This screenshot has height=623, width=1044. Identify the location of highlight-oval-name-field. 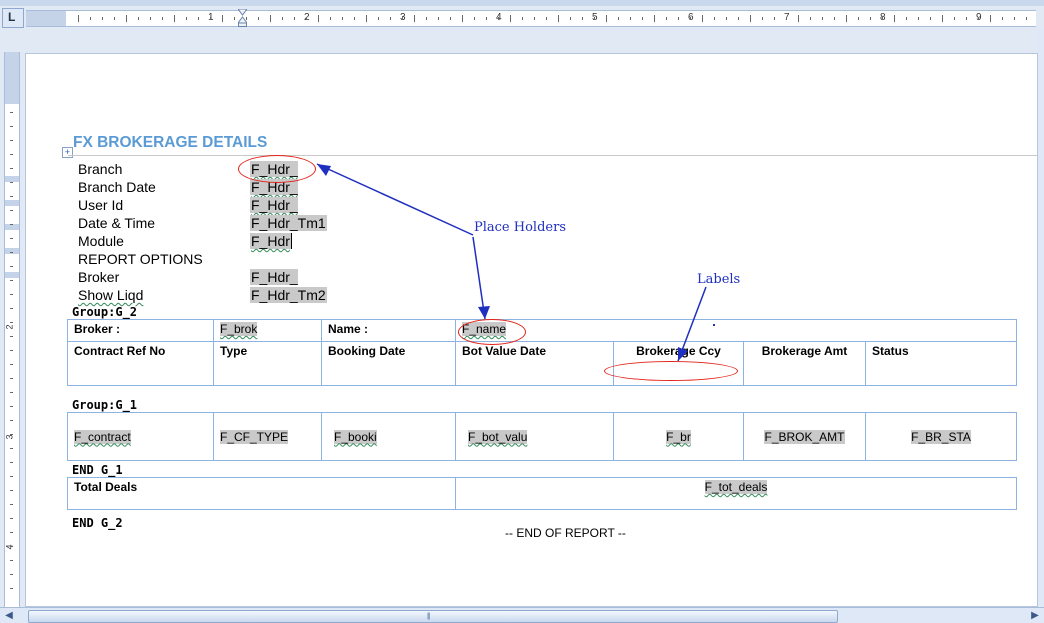
(492, 332).